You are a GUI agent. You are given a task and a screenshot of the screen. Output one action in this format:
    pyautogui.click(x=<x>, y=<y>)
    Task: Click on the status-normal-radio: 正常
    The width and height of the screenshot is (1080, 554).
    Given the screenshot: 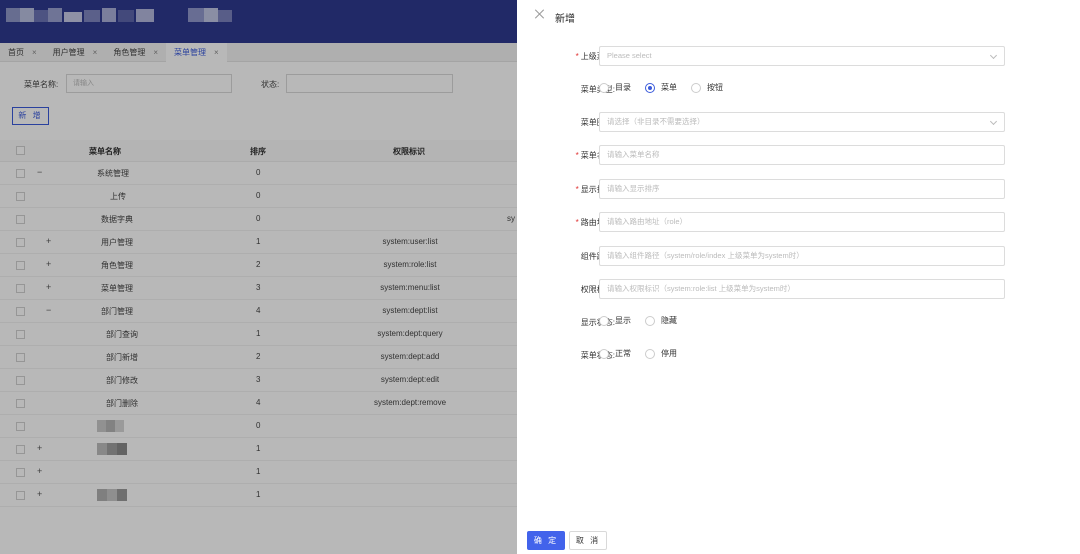 What is the action you would take?
    pyautogui.click(x=615, y=353)
    